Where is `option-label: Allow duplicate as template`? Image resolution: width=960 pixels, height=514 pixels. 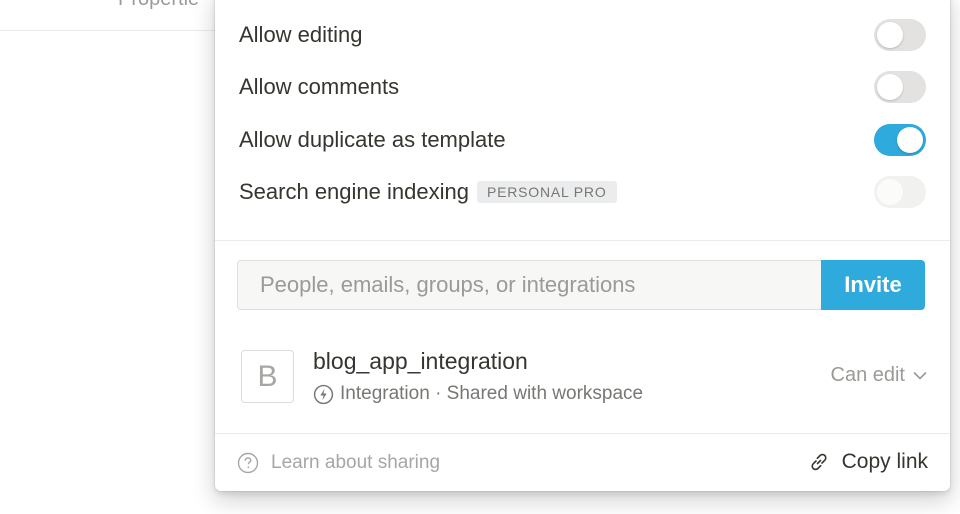 option-label: Allow duplicate as template is located at coordinates (372, 139).